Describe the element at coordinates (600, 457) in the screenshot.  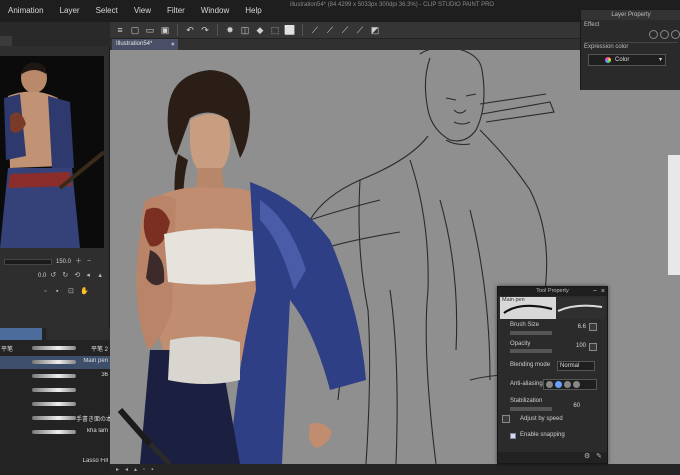
I see `settings-icon: ✎` at that location.